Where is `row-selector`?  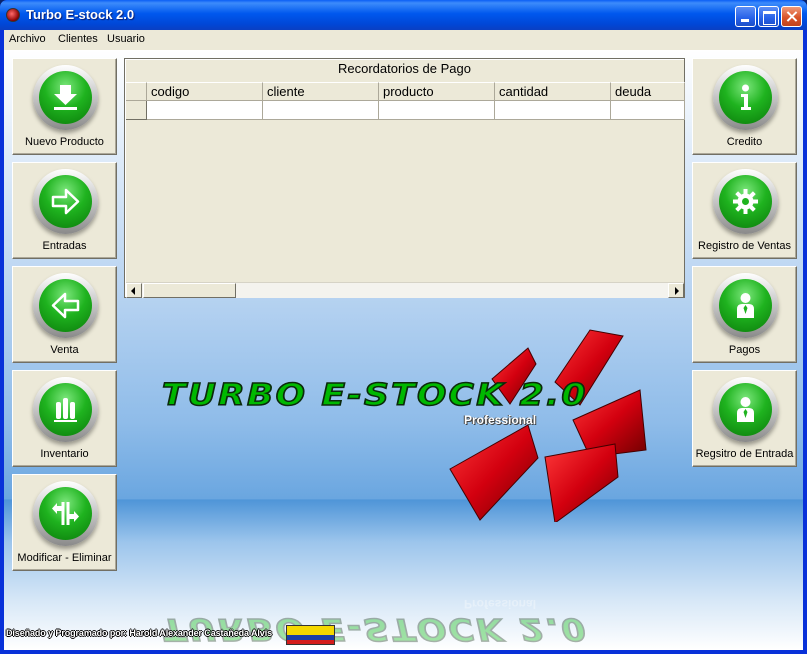 row-selector is located at coordinates (136, 110).